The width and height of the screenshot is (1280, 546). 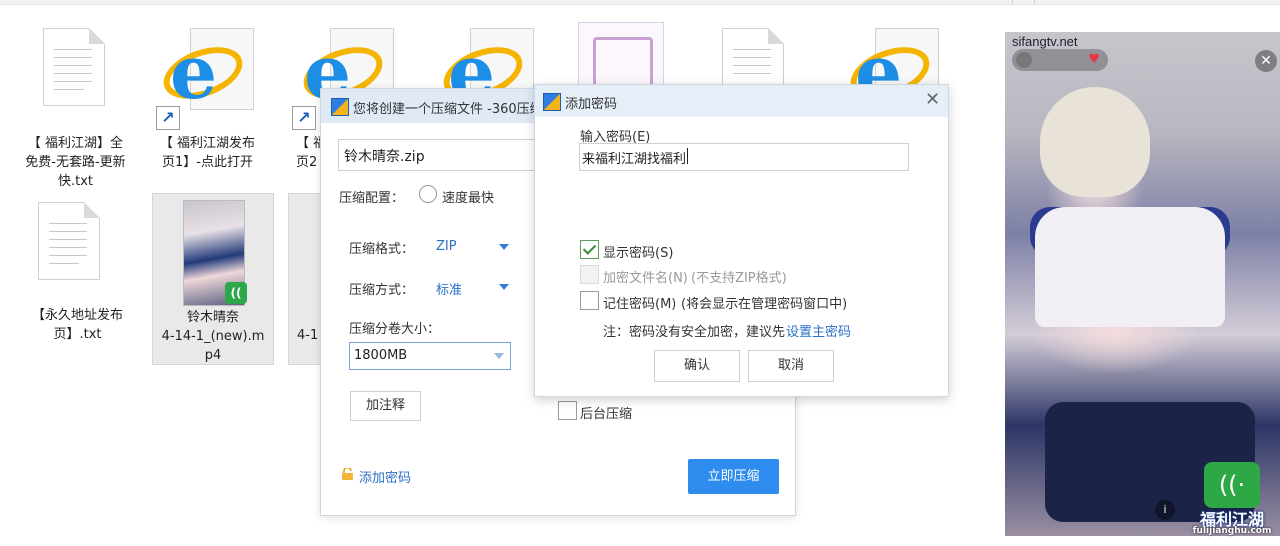 What do you see at coordinates (212, 317) in the screenshot?
I see `file-label-line: 铃木晴奈` at bounding box center [212, 317].